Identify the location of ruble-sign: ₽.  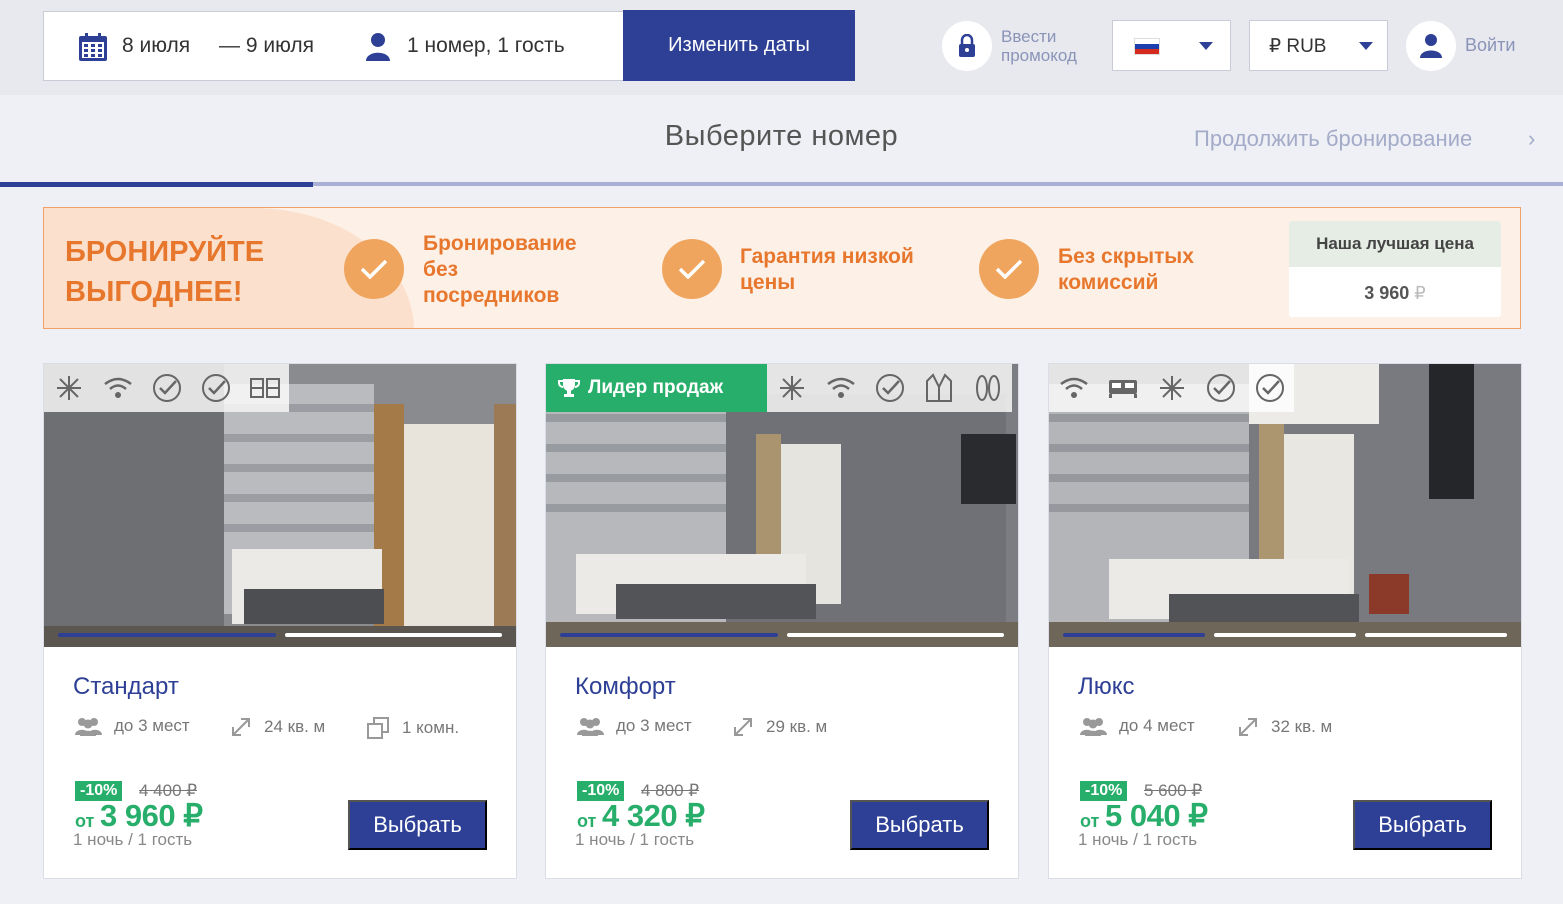
(1420, 293).